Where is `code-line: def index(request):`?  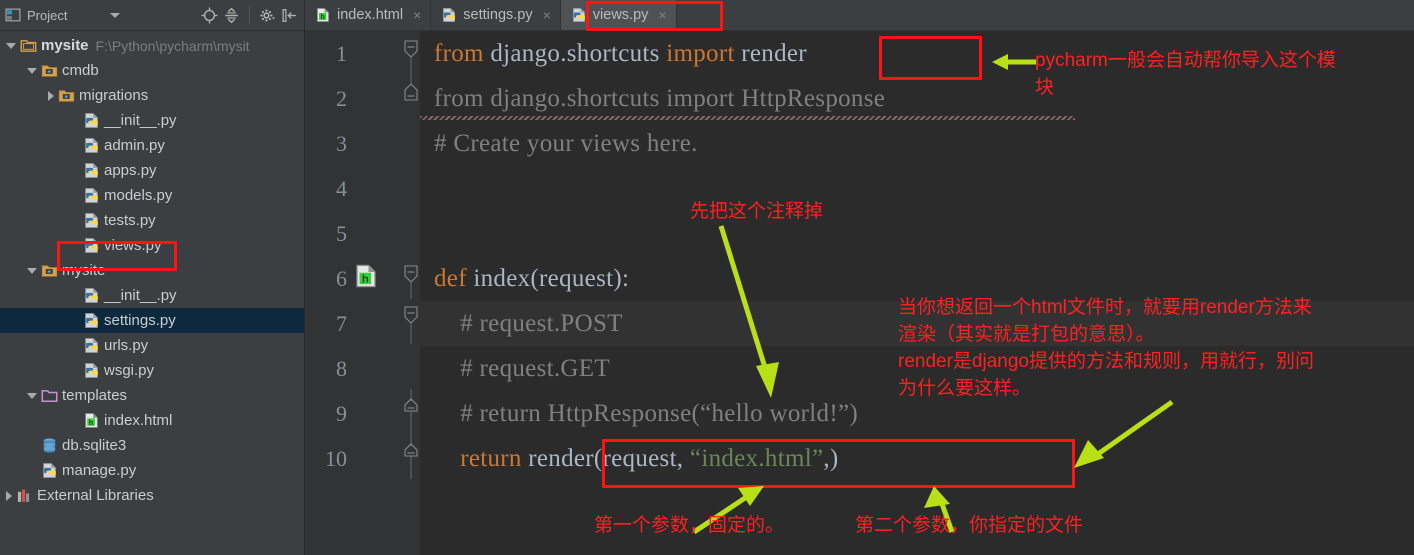
code-line: def index(request): is located at coordinates (917, 278).